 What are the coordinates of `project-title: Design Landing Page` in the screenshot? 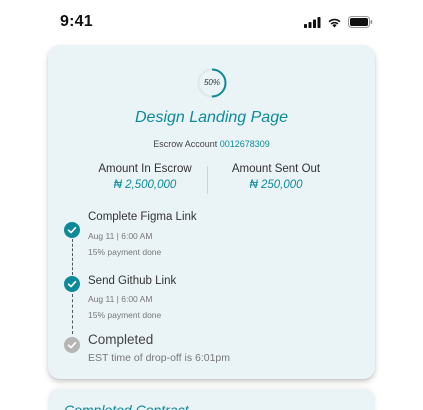 It's located at (211, 117).